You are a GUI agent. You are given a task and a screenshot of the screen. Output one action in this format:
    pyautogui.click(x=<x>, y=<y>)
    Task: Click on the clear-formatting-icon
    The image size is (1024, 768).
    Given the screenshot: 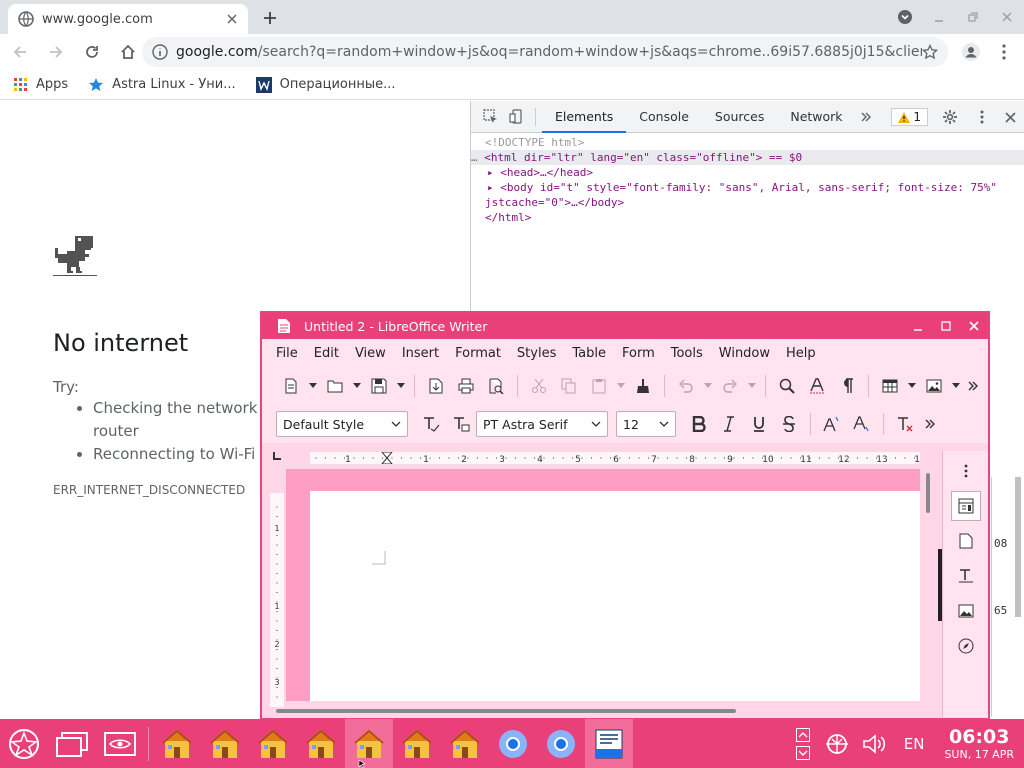 What is the action you would take?
    pyautogui.click(x=905, y=424)
    